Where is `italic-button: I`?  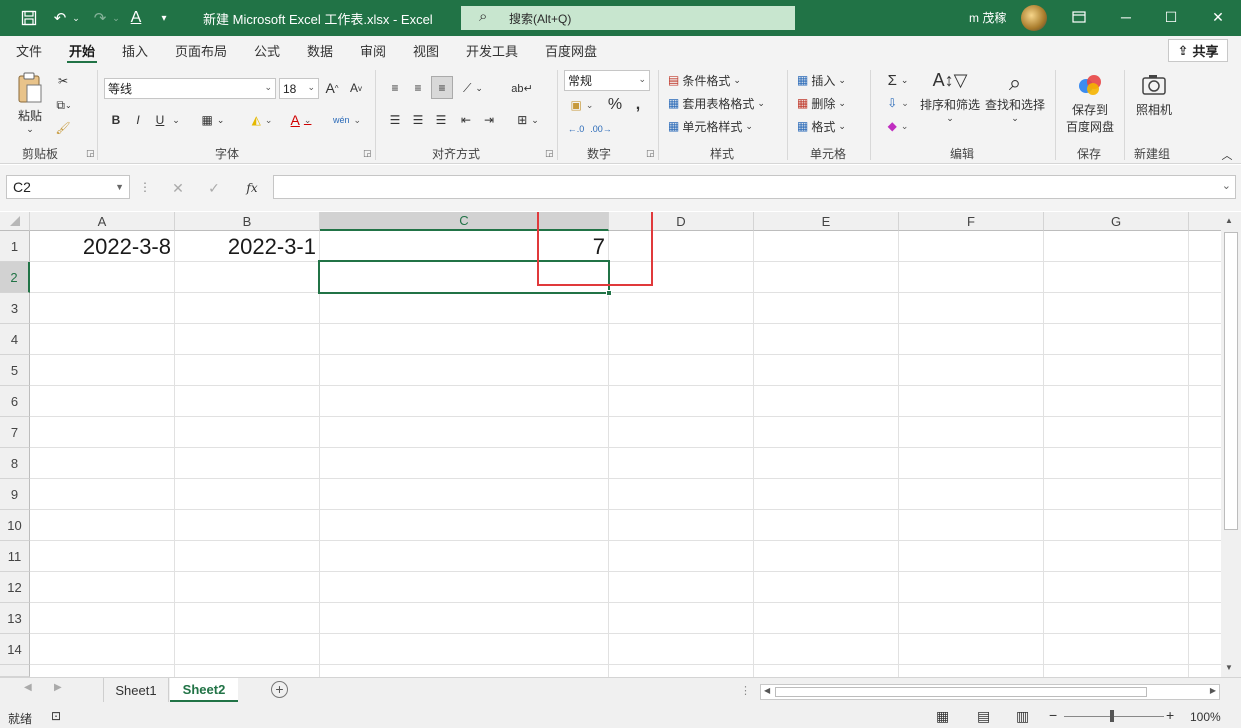
italic-button: I is located at coordinates (138, 120).